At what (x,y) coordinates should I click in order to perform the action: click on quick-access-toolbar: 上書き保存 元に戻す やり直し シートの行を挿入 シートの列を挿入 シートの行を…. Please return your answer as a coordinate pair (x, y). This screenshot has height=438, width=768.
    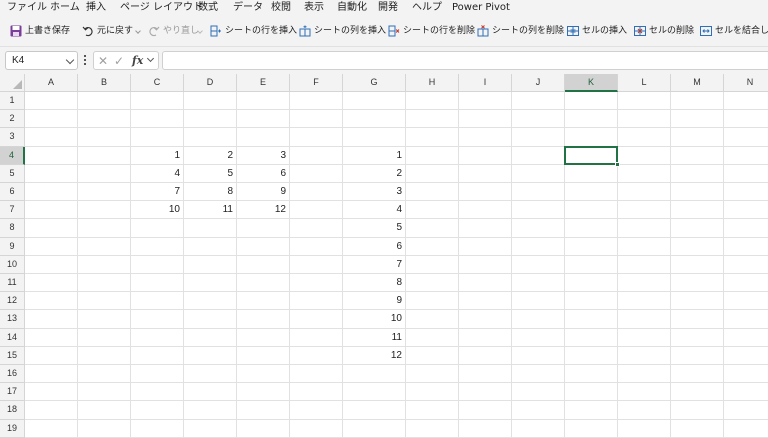
    Looking at the image, I should click on (384, 31).